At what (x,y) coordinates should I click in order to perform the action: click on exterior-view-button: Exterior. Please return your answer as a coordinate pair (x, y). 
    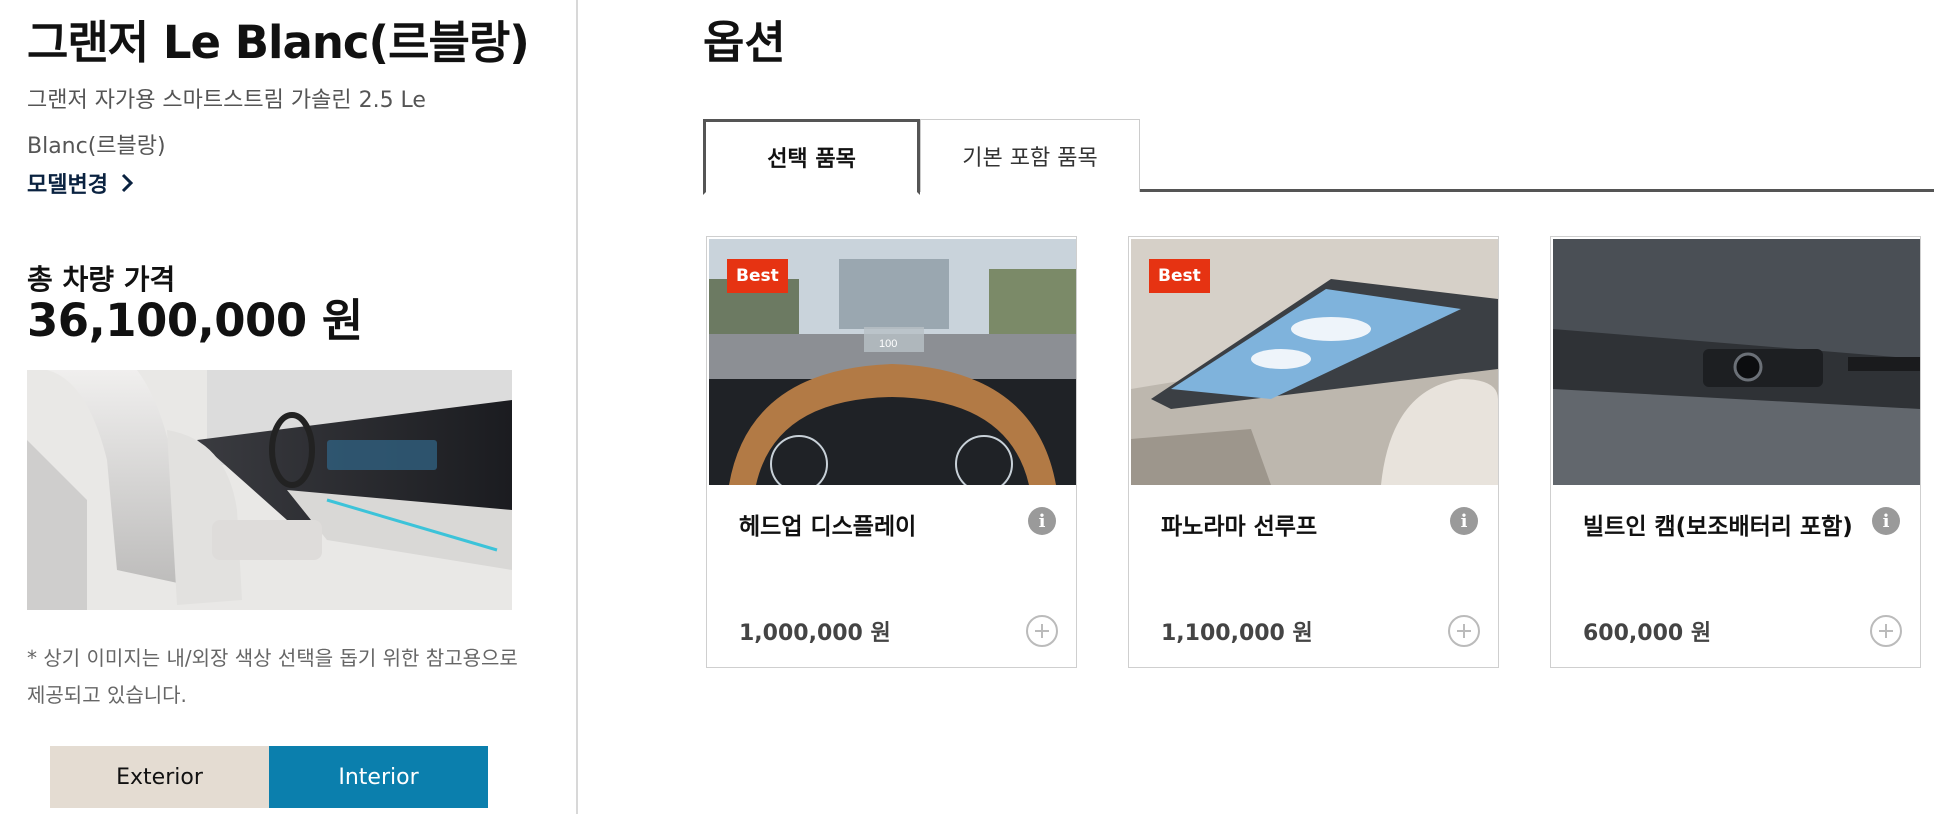
    Looking at the image, I should click on (159, 777).